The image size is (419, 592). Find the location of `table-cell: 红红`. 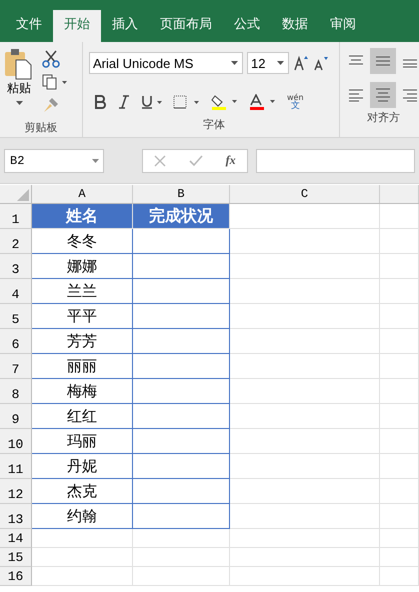

table-cell: 红红 is located at coordinates (82, 416).